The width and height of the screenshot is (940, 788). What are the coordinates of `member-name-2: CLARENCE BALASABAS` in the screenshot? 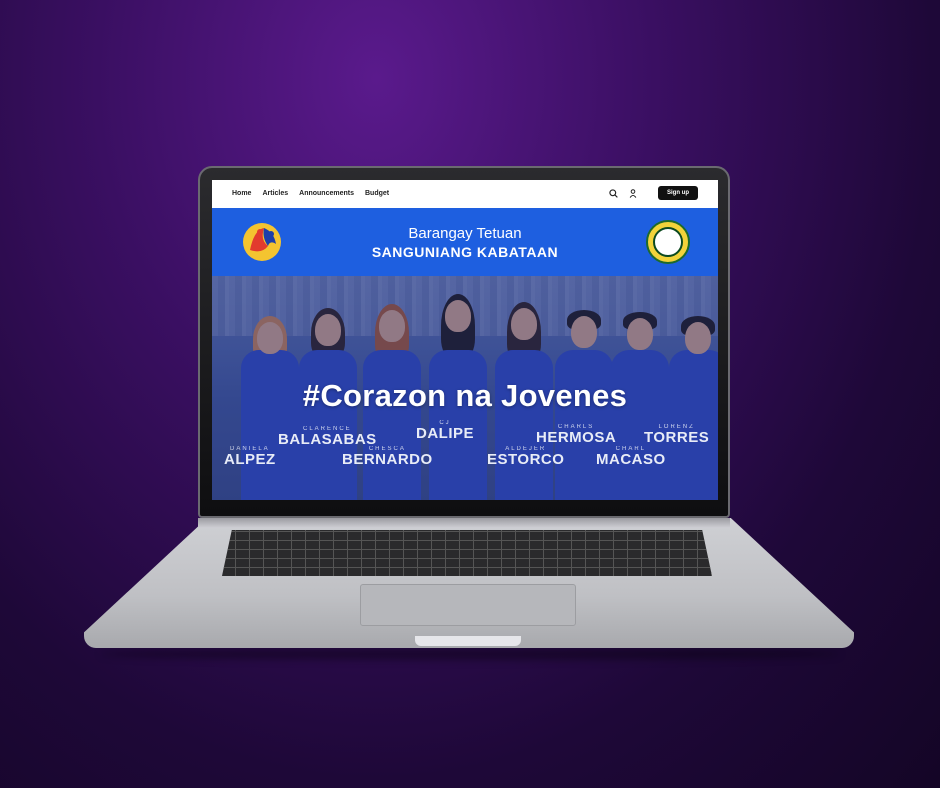 It's located at (327, 436).